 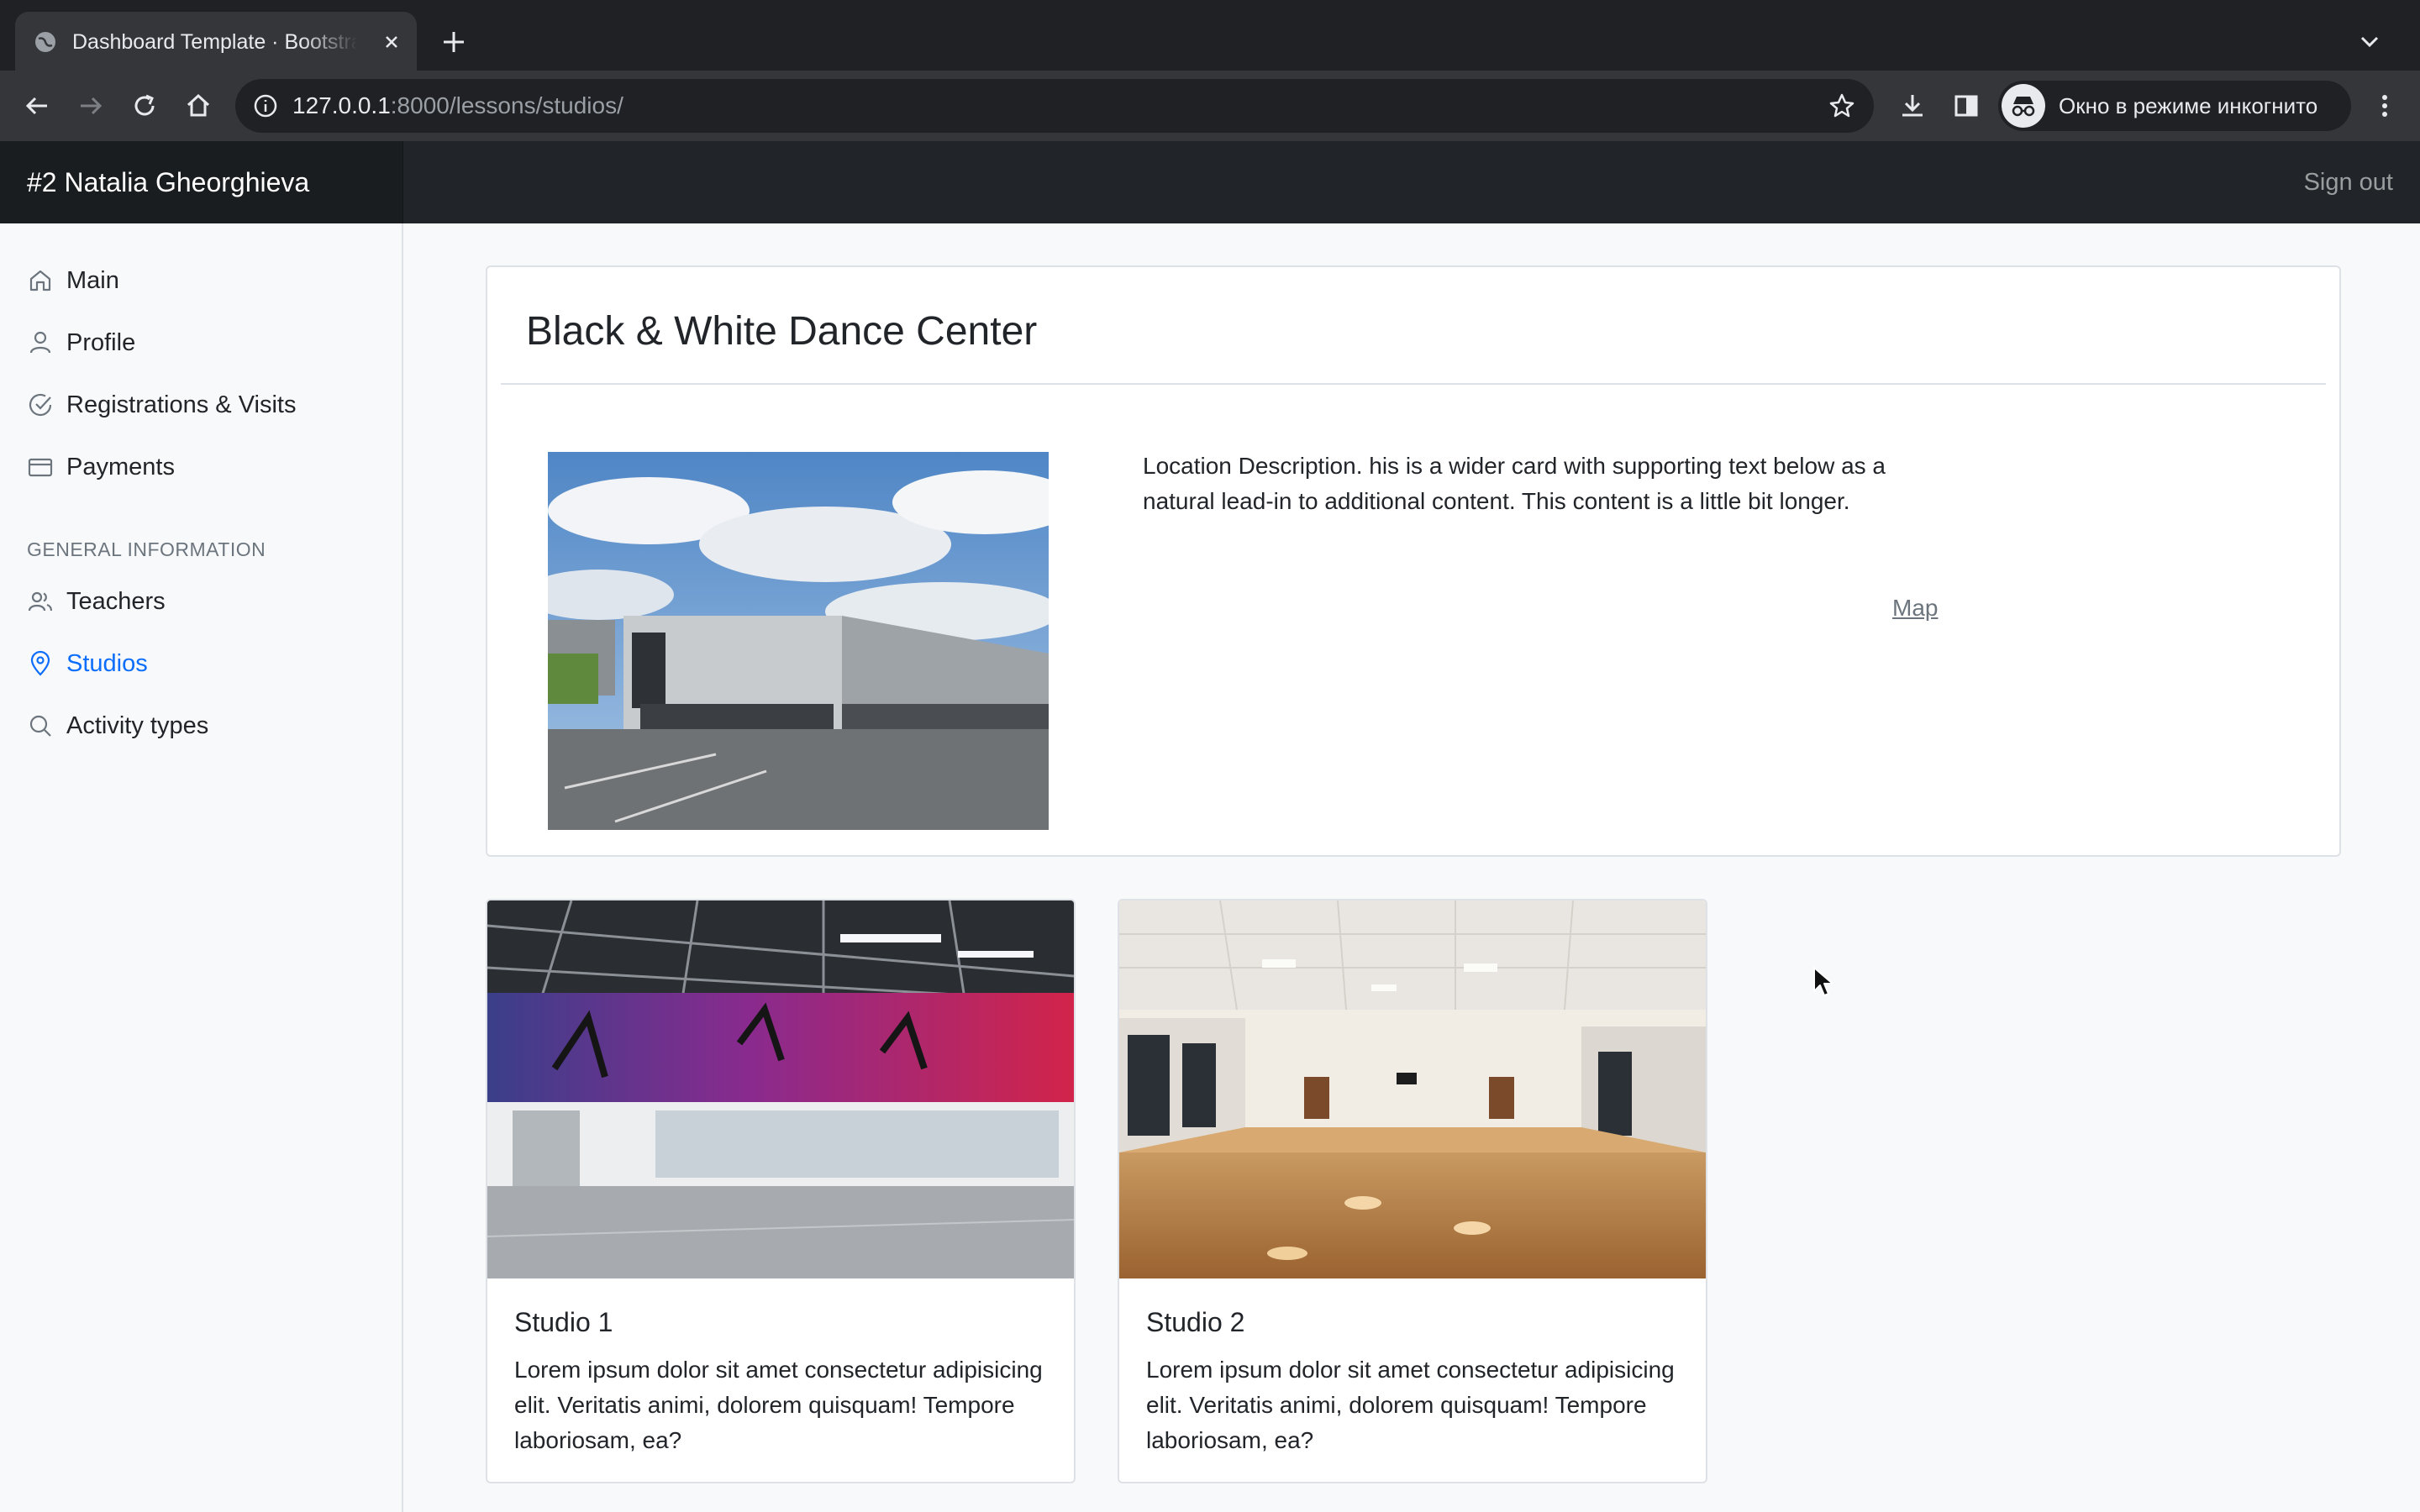 What do you see at coordinates (40, 601) in the screenshot?
I see `users-icon` at bounding box center [40, 601].